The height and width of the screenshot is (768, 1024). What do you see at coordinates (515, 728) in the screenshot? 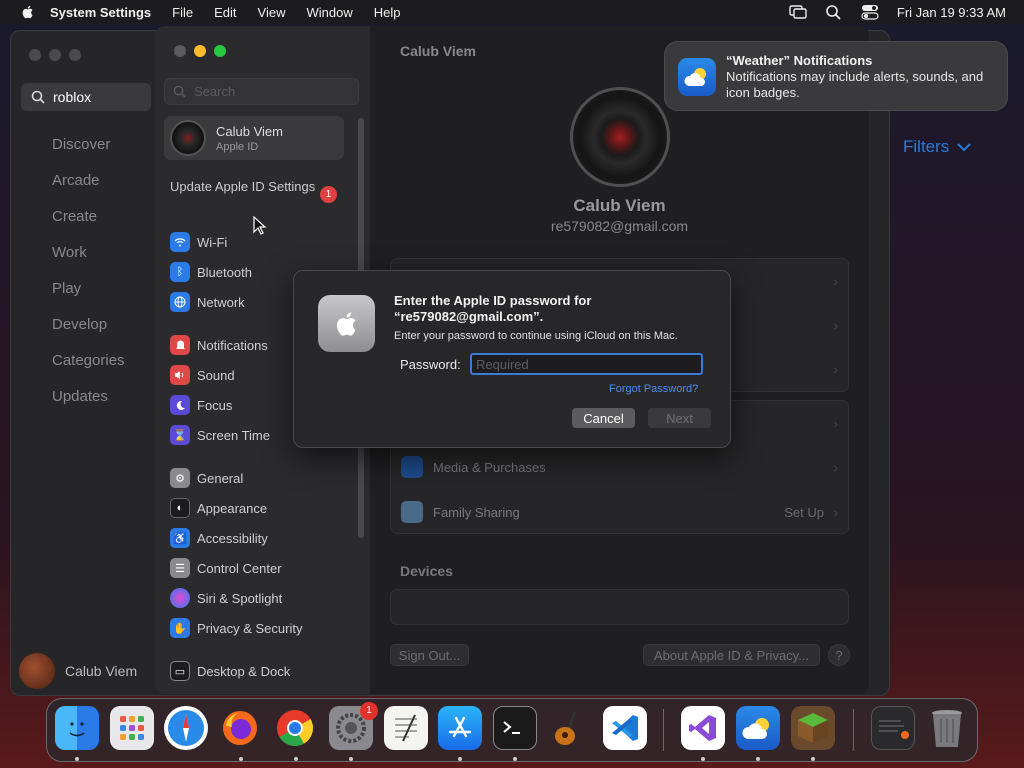
I see `terminal-icon` at bounding box center [515, 728].